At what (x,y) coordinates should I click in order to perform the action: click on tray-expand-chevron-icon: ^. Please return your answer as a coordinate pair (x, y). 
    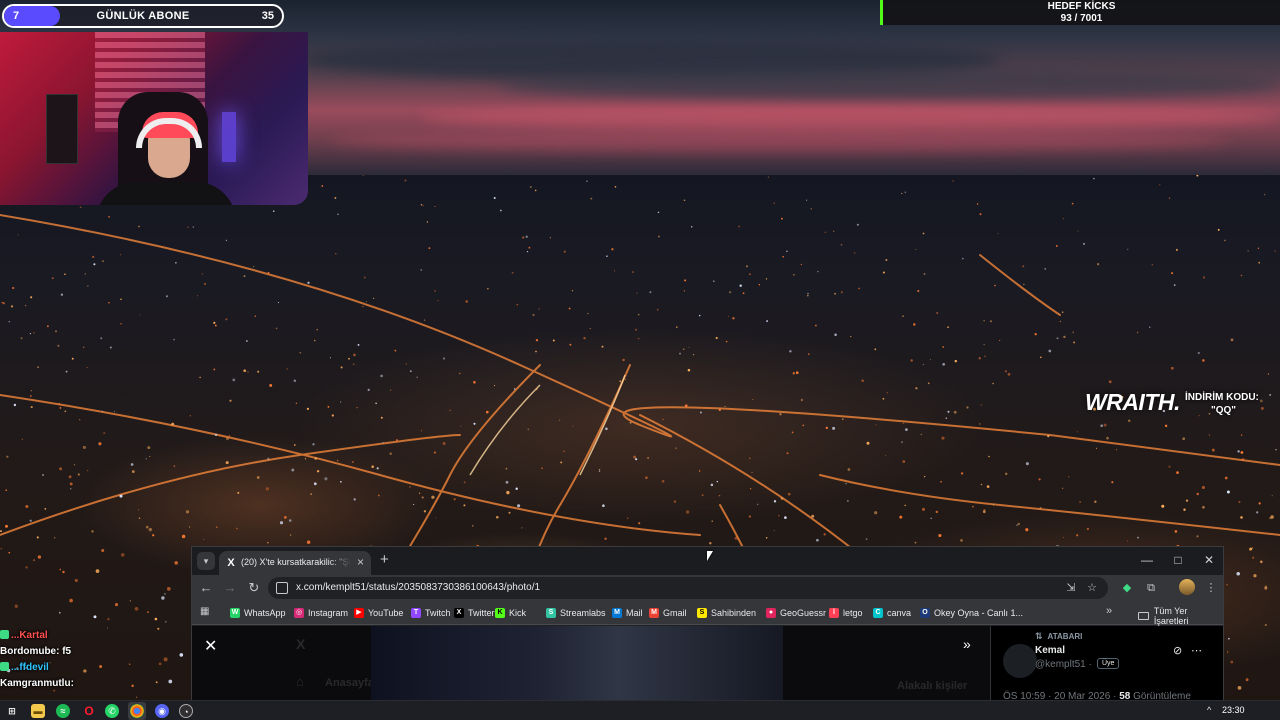
    Looking at the image, I should click on (1209, 710).